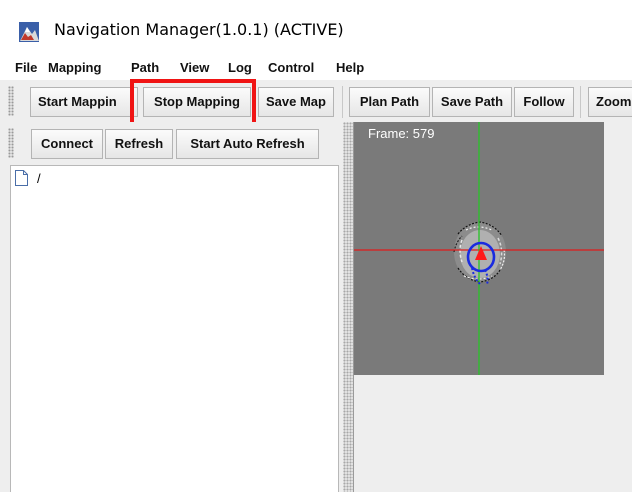 The width and height of the screenshot is (632, 492). What do you see at coordinates (544, 102) in the screenshot?
I see `follow-button: Follow` at bounding box center [544, 102].